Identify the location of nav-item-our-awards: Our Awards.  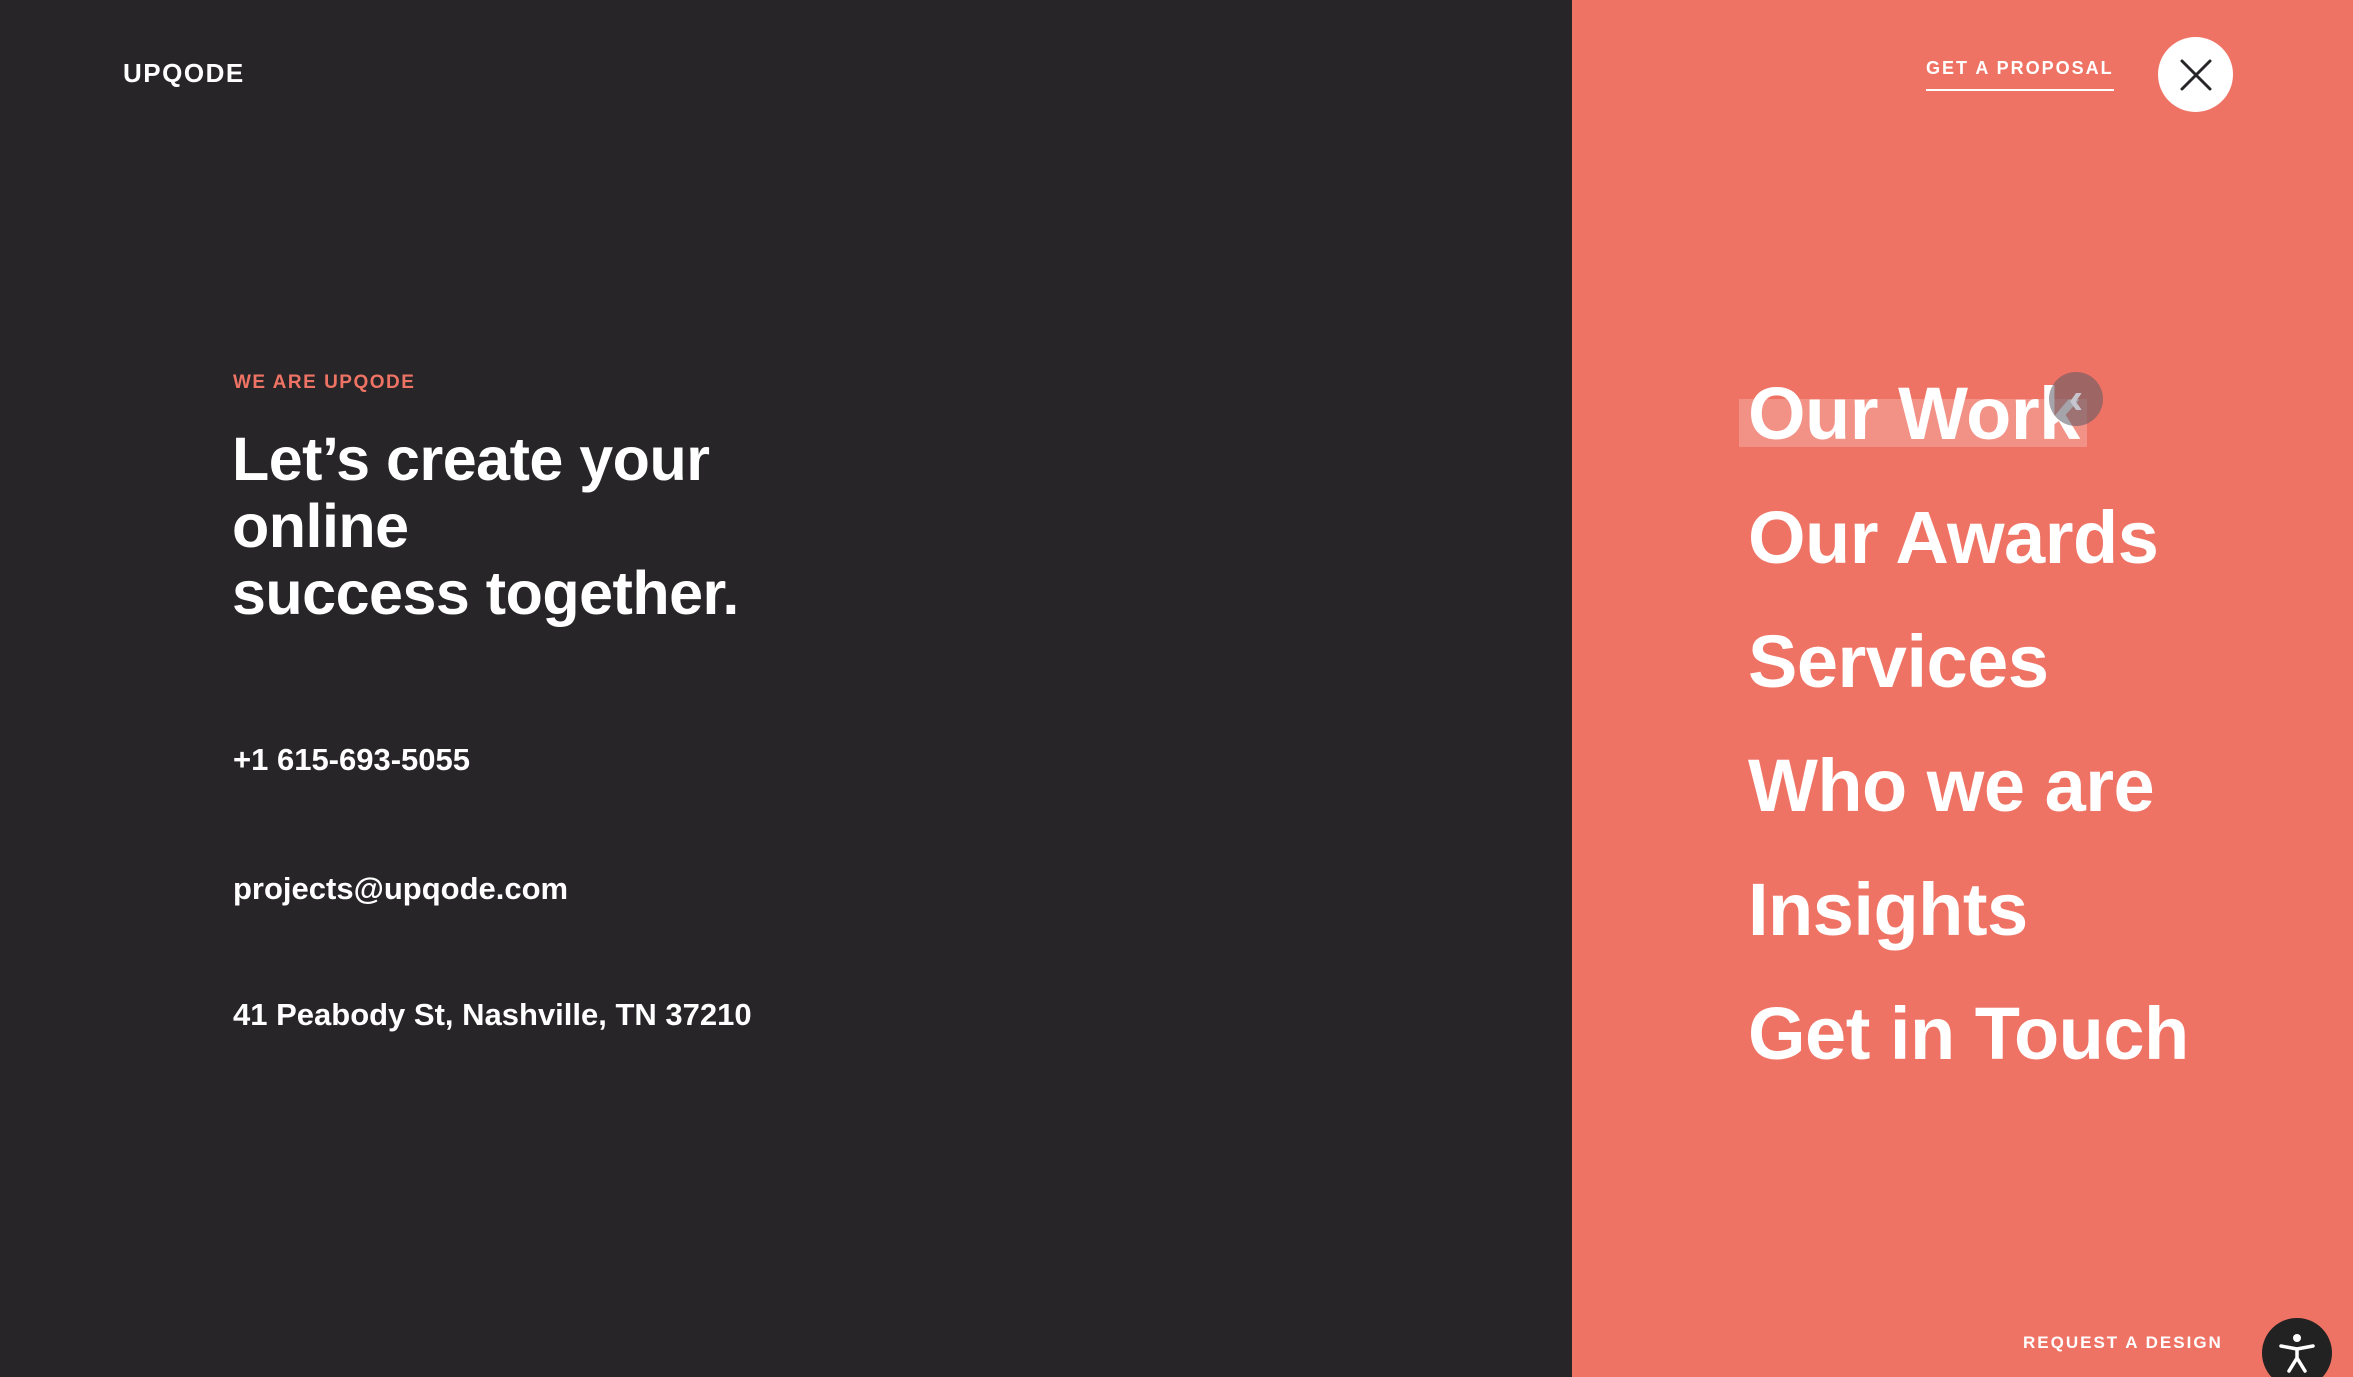
(1968, 538).